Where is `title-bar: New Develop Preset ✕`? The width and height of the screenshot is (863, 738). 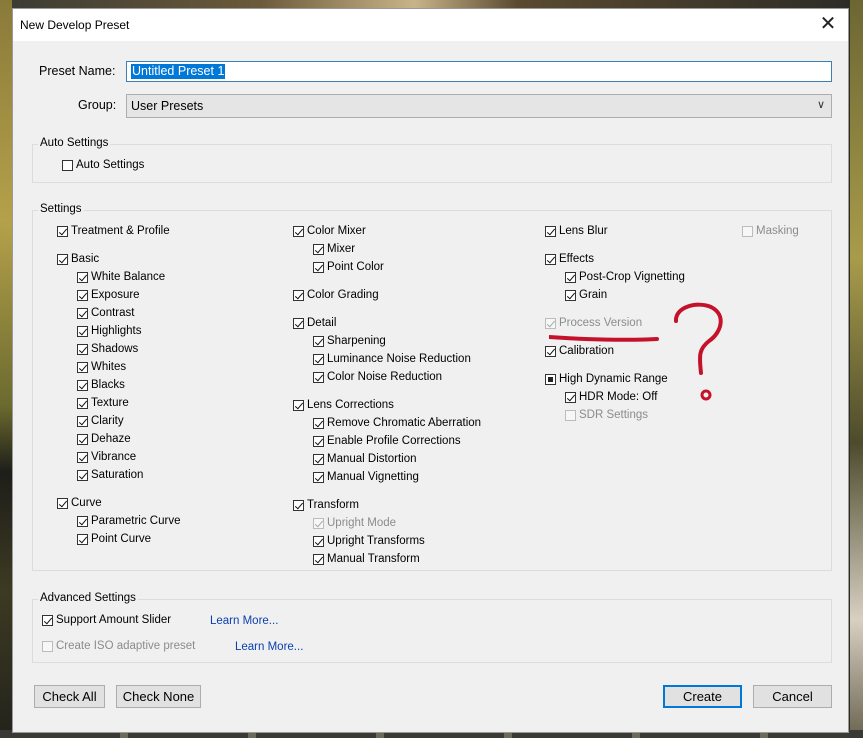
title-bar: New Develop Preset ✕ is located at coordinates (430, 25).